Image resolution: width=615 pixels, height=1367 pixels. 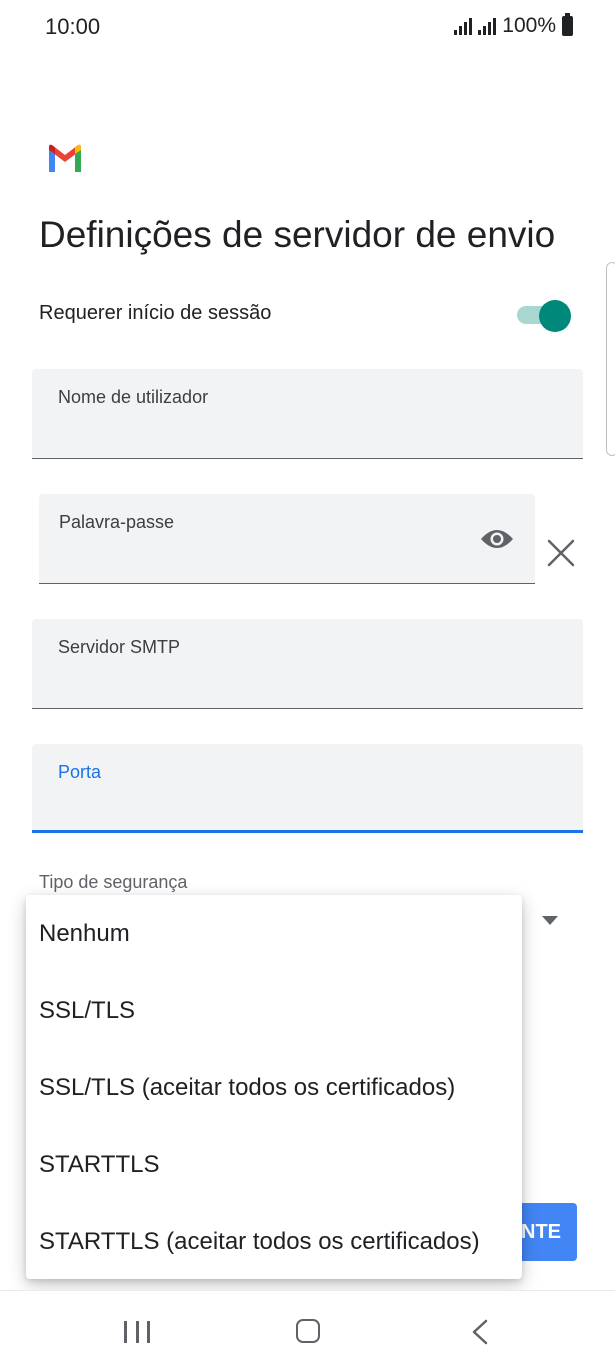 What do you see at coordinates (274, 1164) in the screenshot?
I see `menu-item-starttls: STARTTLS` at bounding box center [274, 1164].